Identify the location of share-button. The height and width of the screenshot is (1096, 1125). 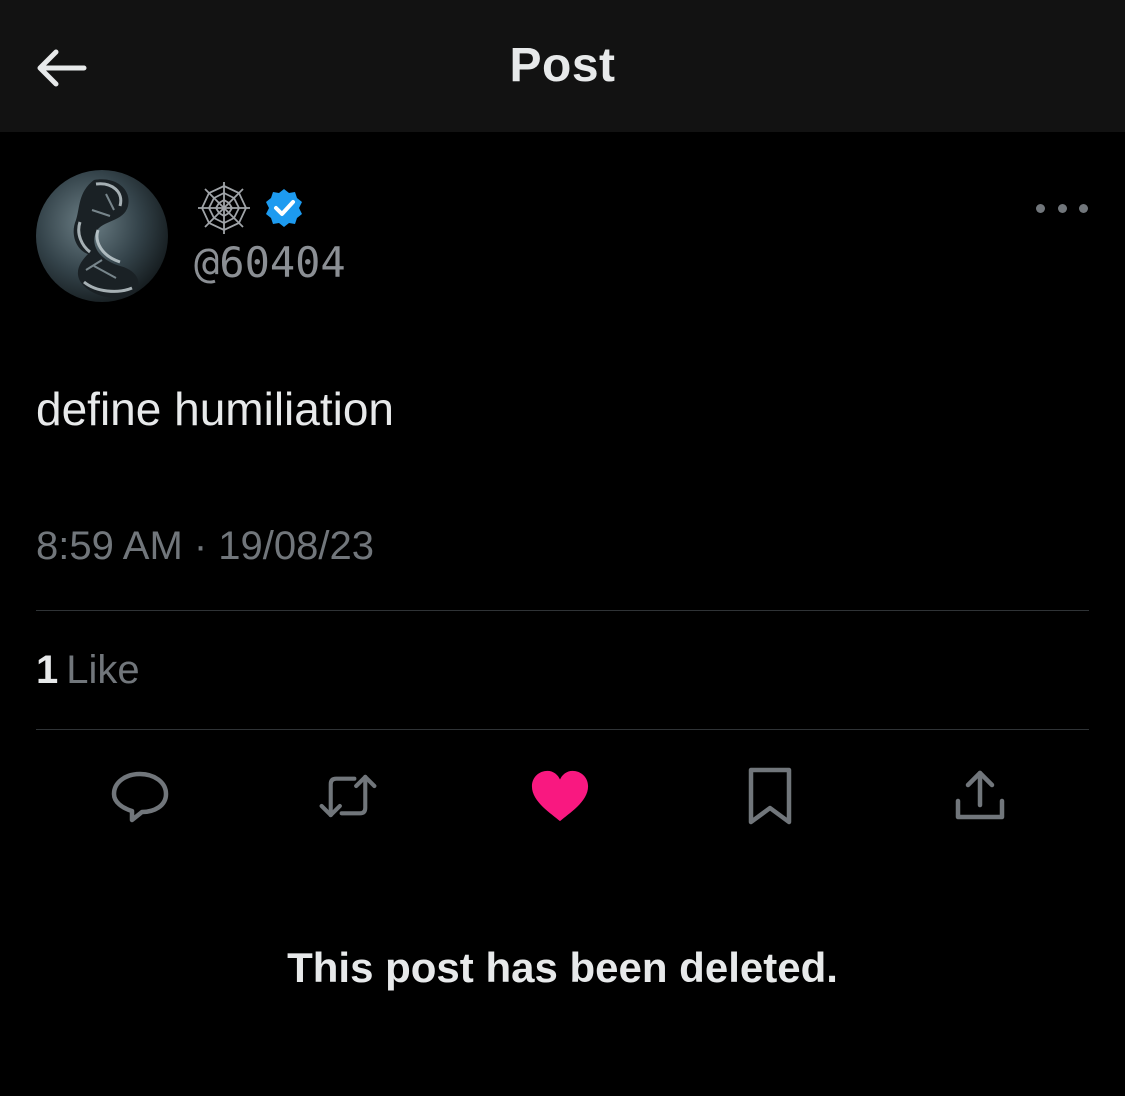
(980, 796).